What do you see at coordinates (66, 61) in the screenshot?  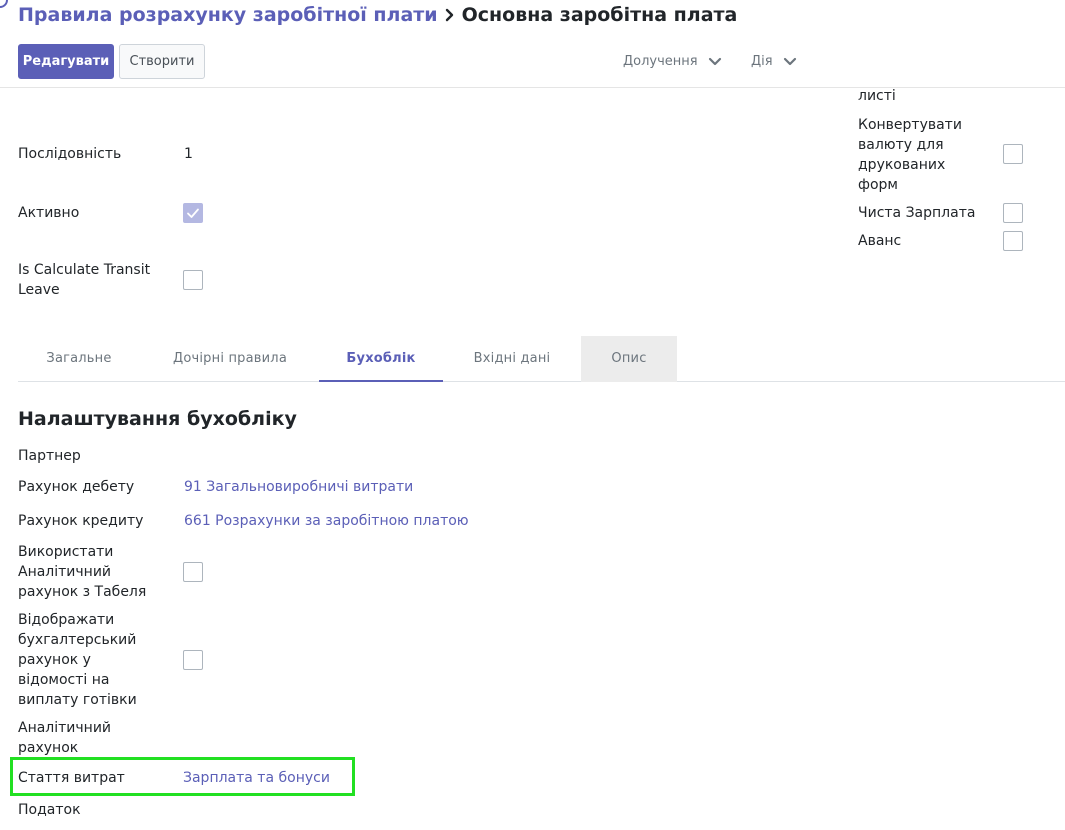 I see `edit-button: Редагувати` at bounding box center [66, 61].